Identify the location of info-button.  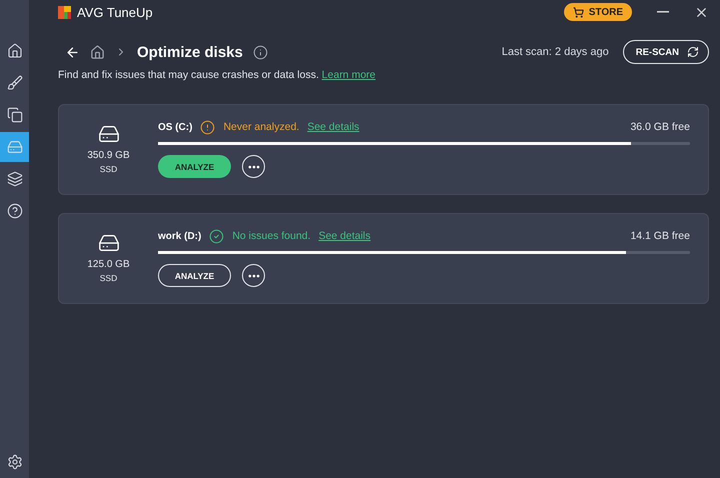
(260, 52).